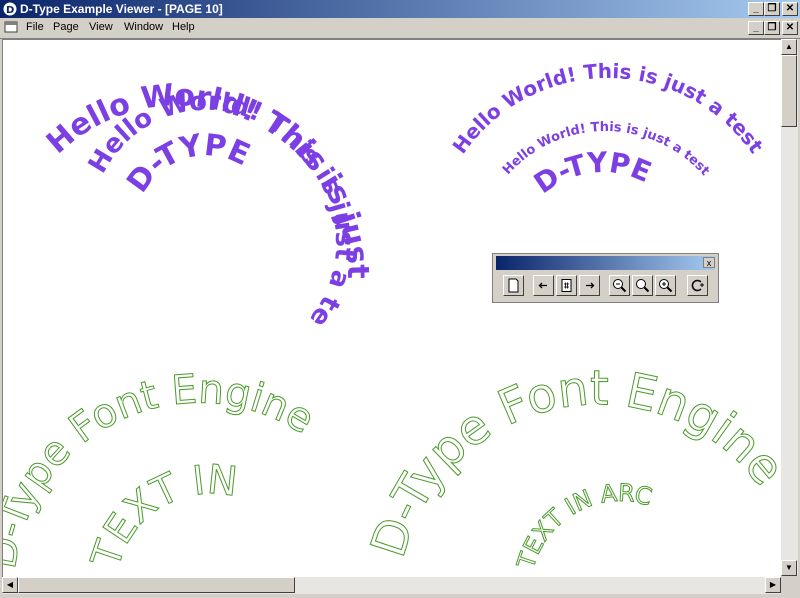  I want to click on next-page-button, so click(589, 285).